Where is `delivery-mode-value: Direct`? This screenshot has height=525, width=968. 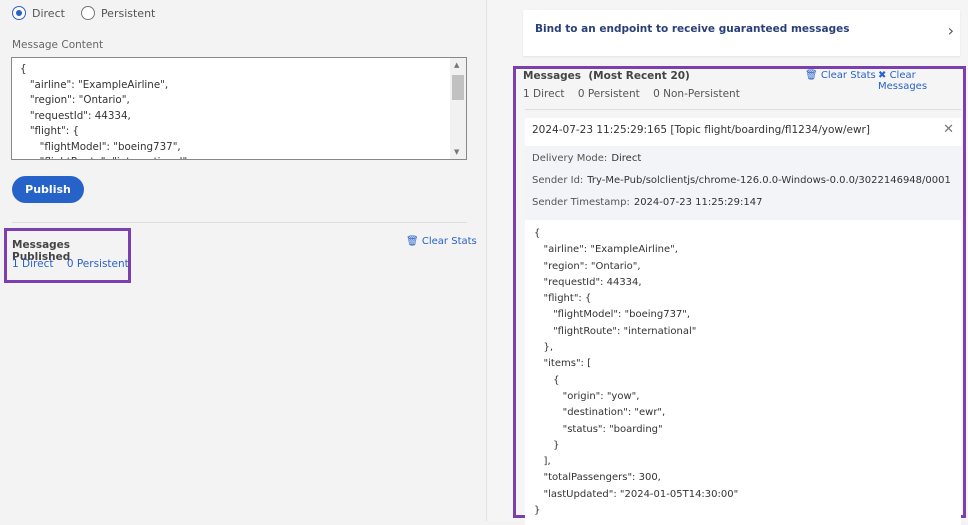
delivery-mode-value: Direct is located at coordinates (626, 158).